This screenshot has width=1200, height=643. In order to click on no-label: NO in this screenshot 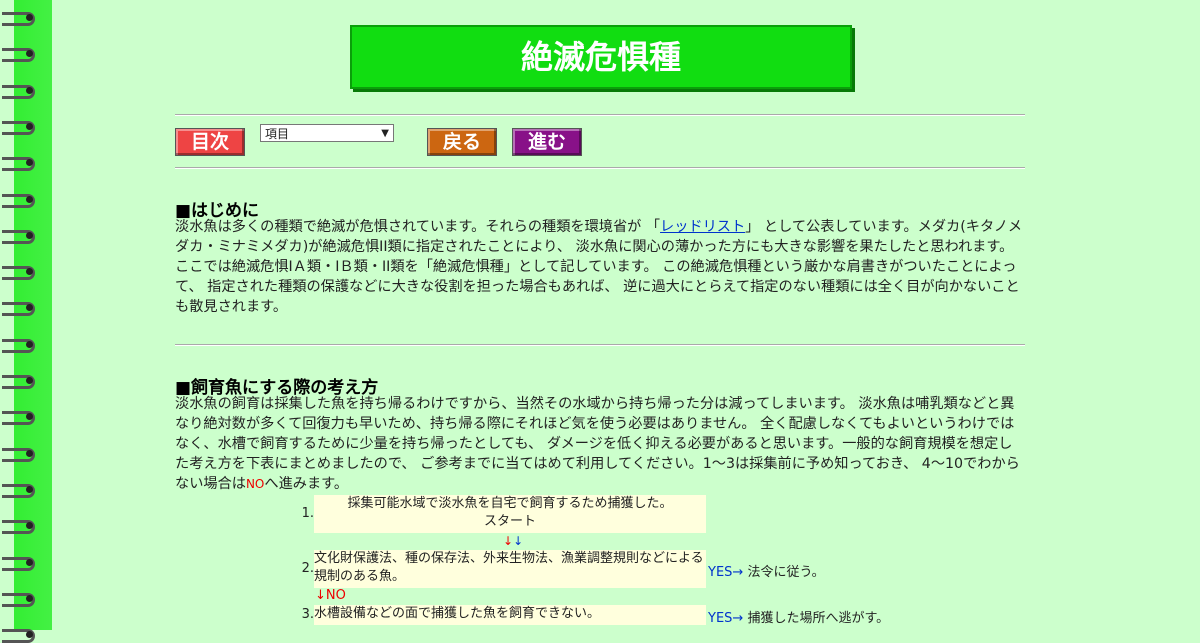, I will do `click(255, 484)`.